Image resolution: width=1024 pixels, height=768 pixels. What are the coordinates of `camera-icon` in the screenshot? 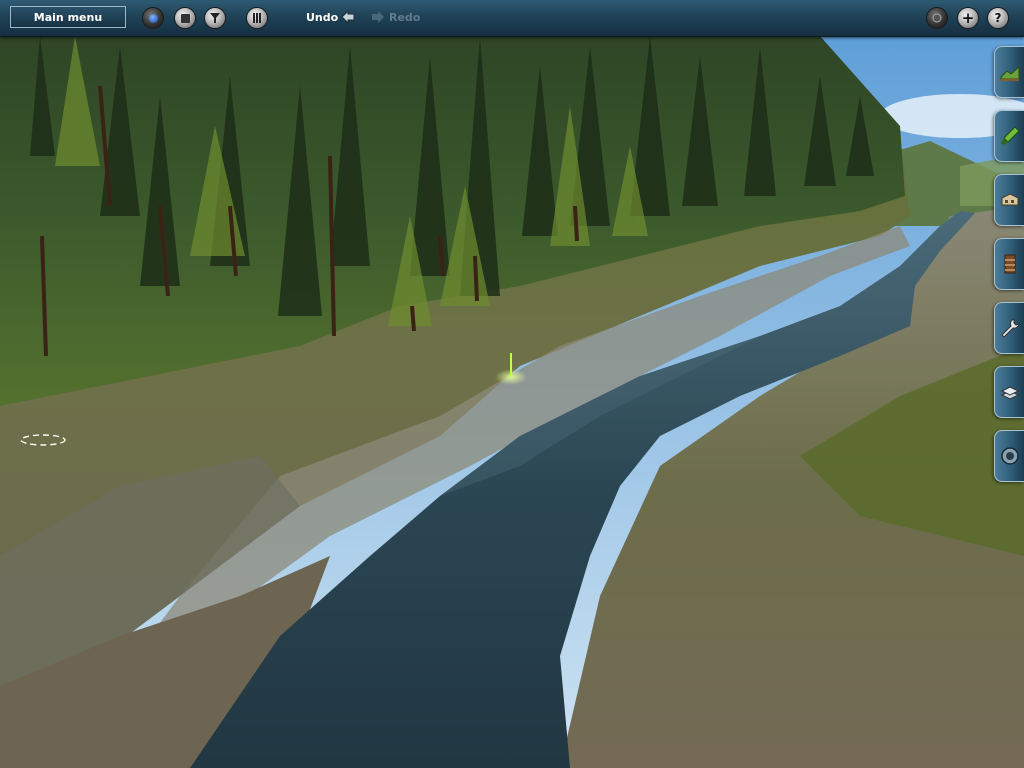 It's located at (937, 18).